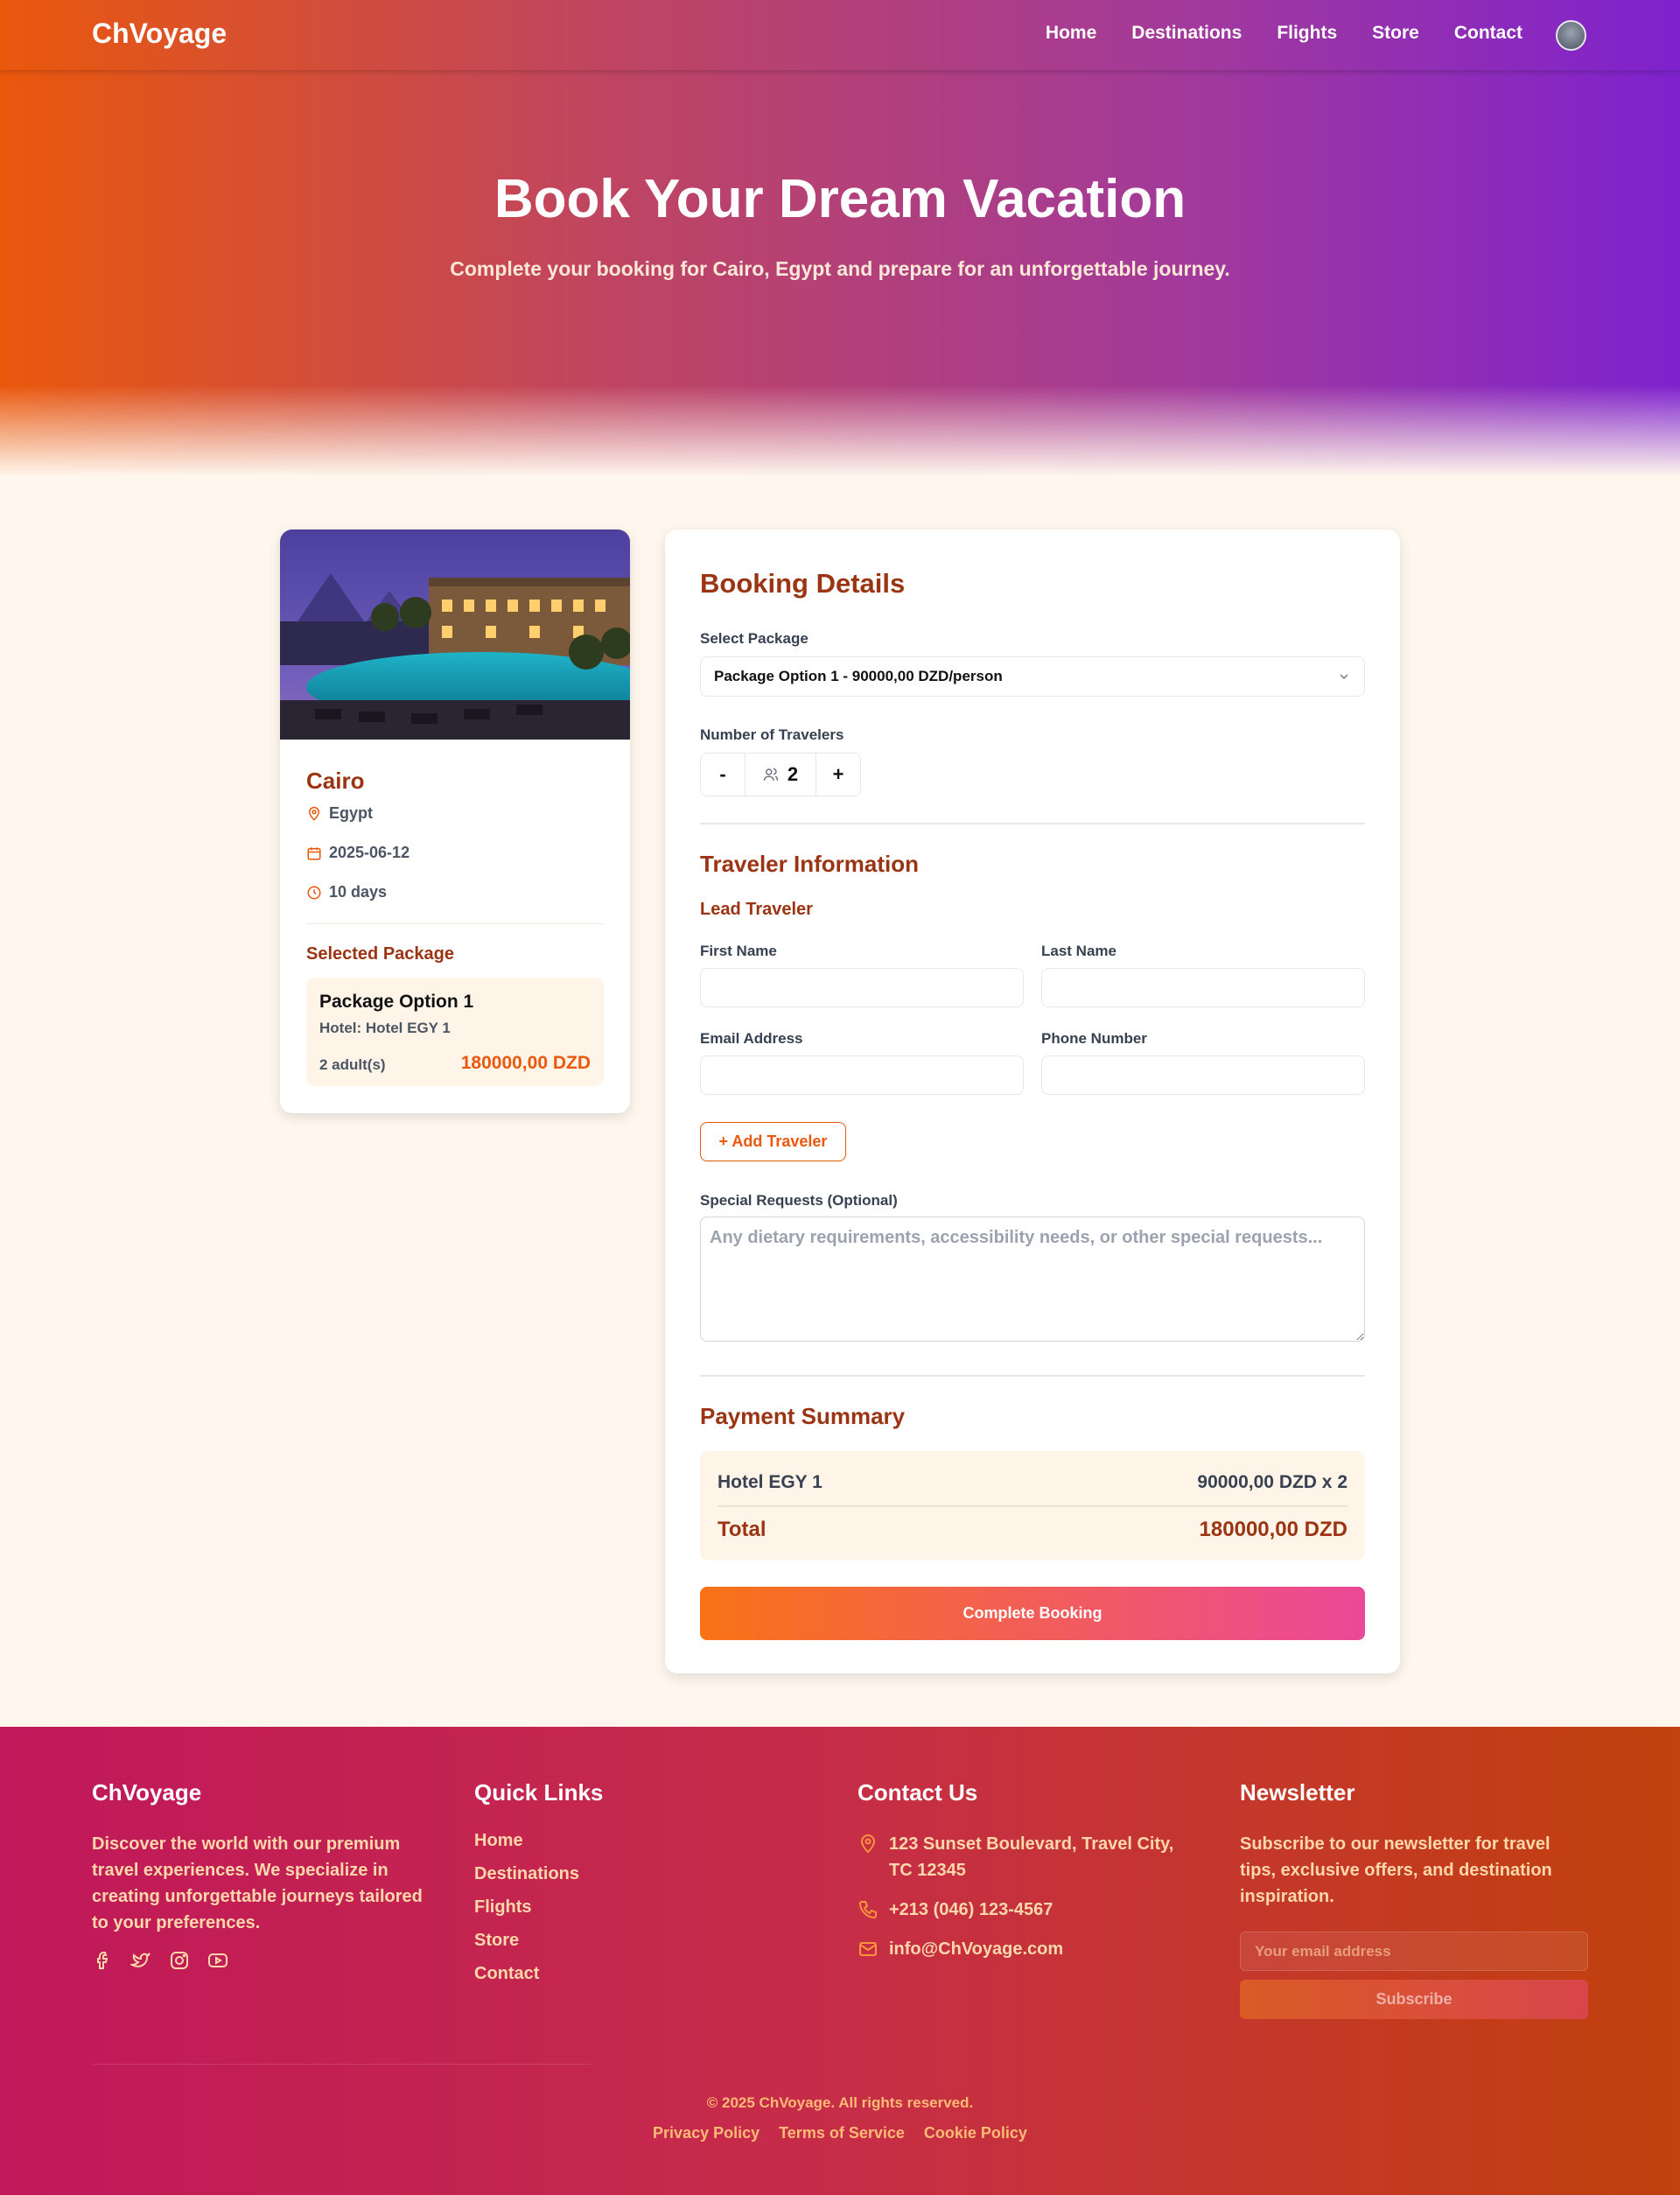 This screenshot has width=1680, height=2195. Describe the element at coordinates (605, 1841) in the screenshot. I see `footer-link-home: Home` at that location.